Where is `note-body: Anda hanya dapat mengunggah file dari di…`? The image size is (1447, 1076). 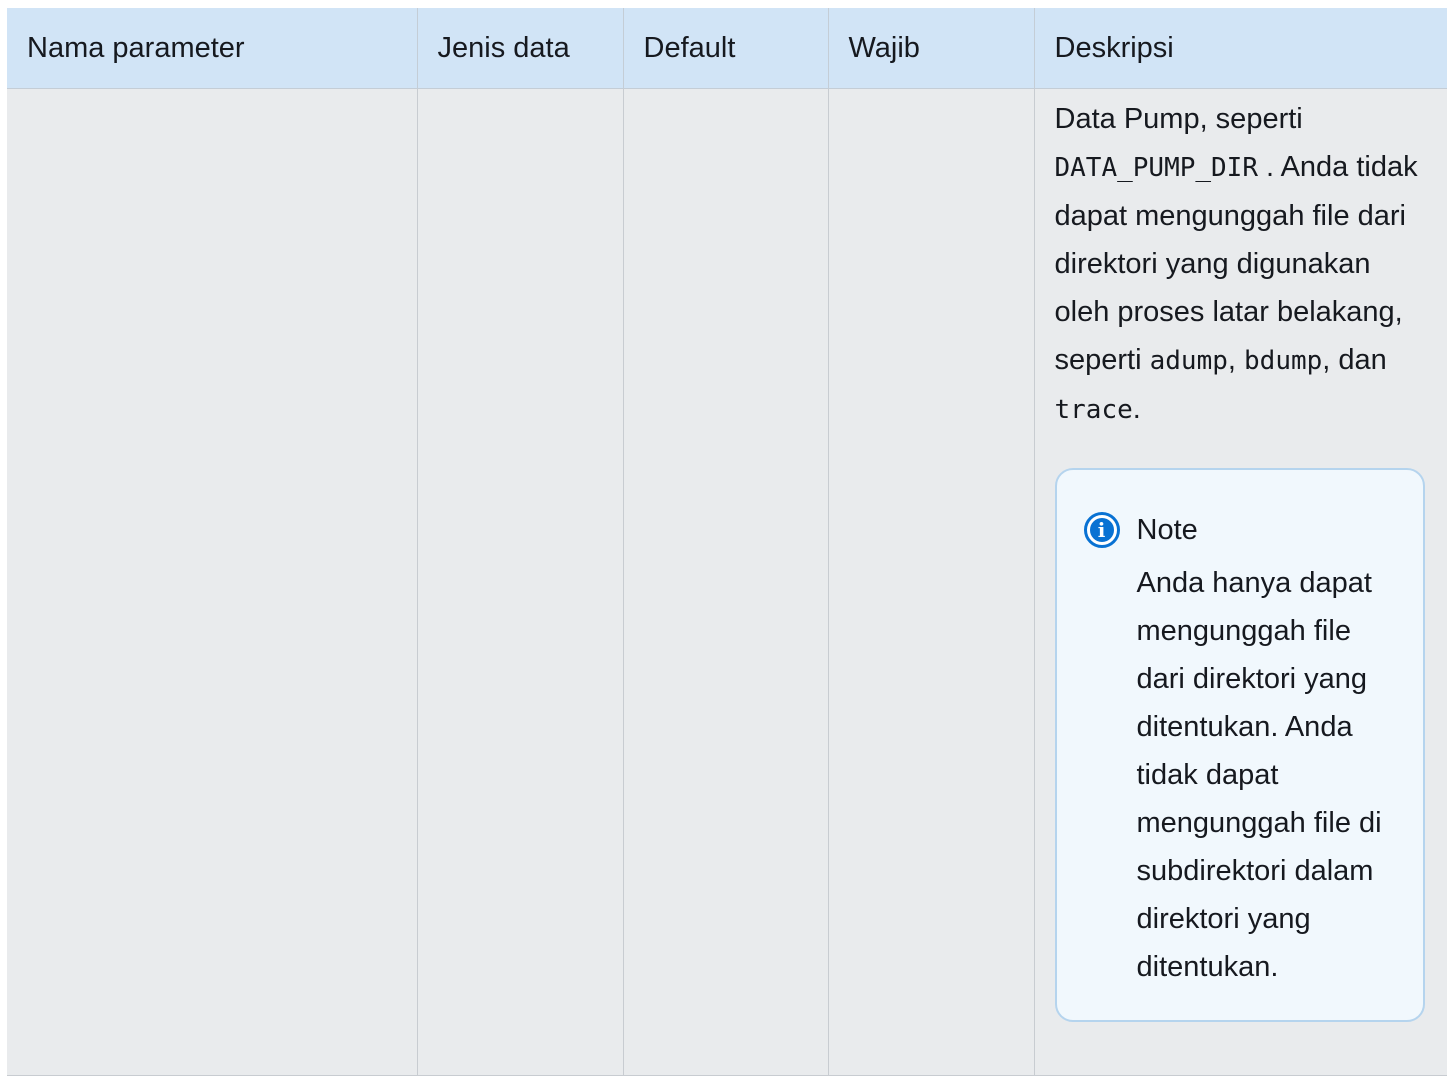 note-body: Anda hanya dapat mengunggah file dari di… is located at coordinates (1259, 775).